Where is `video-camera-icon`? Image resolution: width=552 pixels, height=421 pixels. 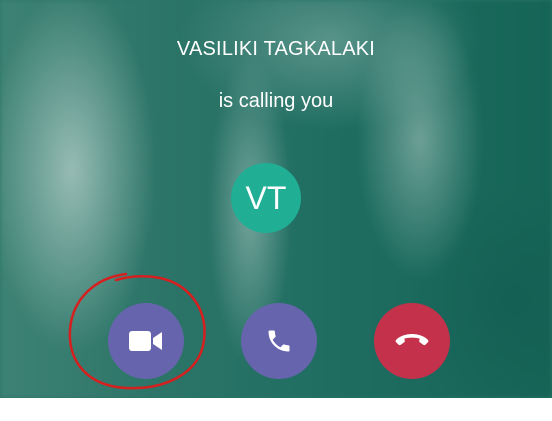 video-camera-icon is located at coordinates (145, 341).